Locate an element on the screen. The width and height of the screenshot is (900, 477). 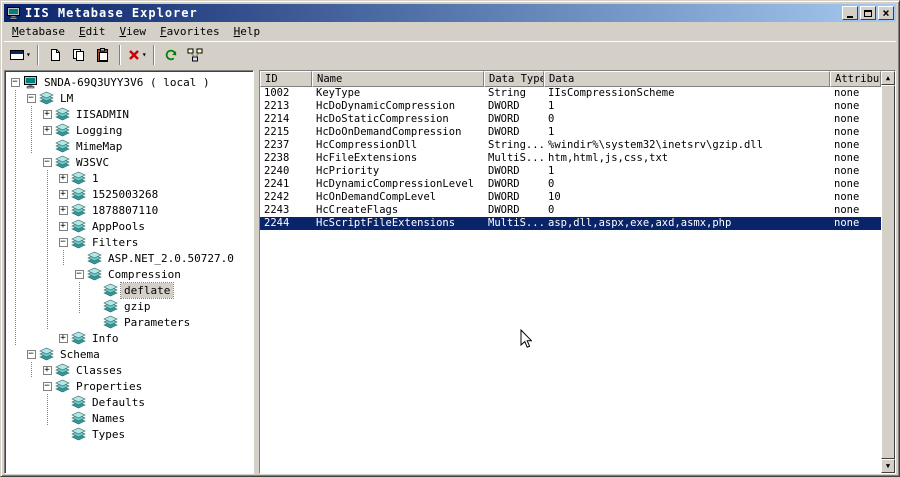
title-bar: IIS Metabase Explorer × is located at coordinates (450, 13).